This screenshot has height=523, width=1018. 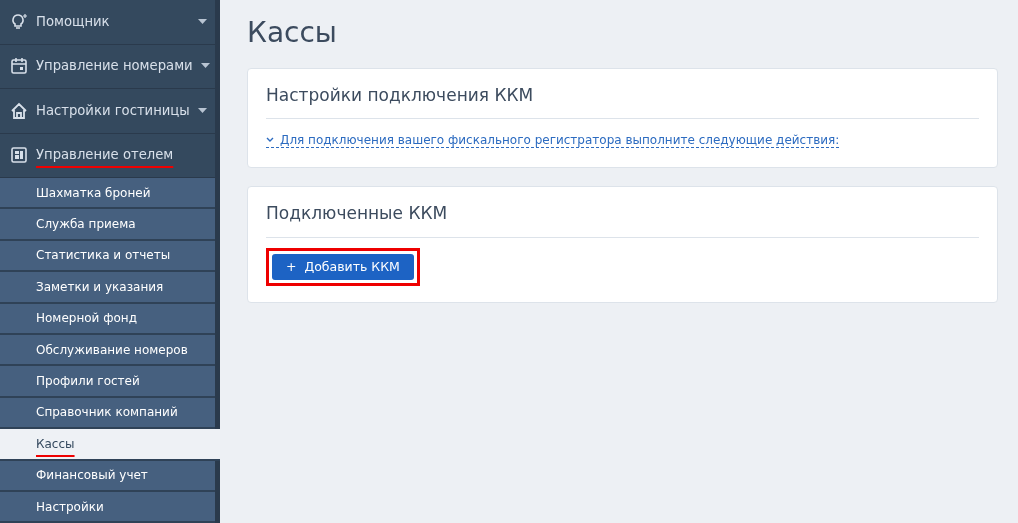 I want to click on submenu-item: Статистика и отчеты, so click(x=107, y=256).